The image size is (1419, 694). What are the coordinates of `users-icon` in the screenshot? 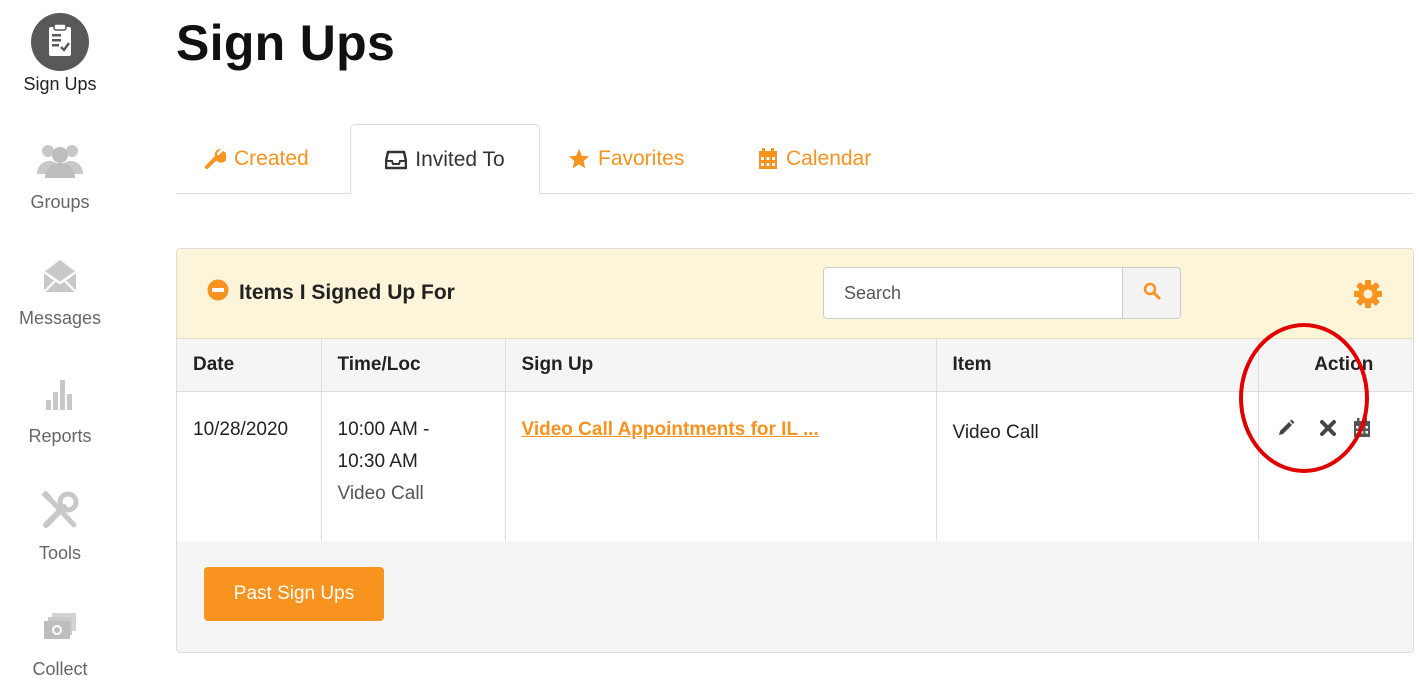 It's located at (60, 160).